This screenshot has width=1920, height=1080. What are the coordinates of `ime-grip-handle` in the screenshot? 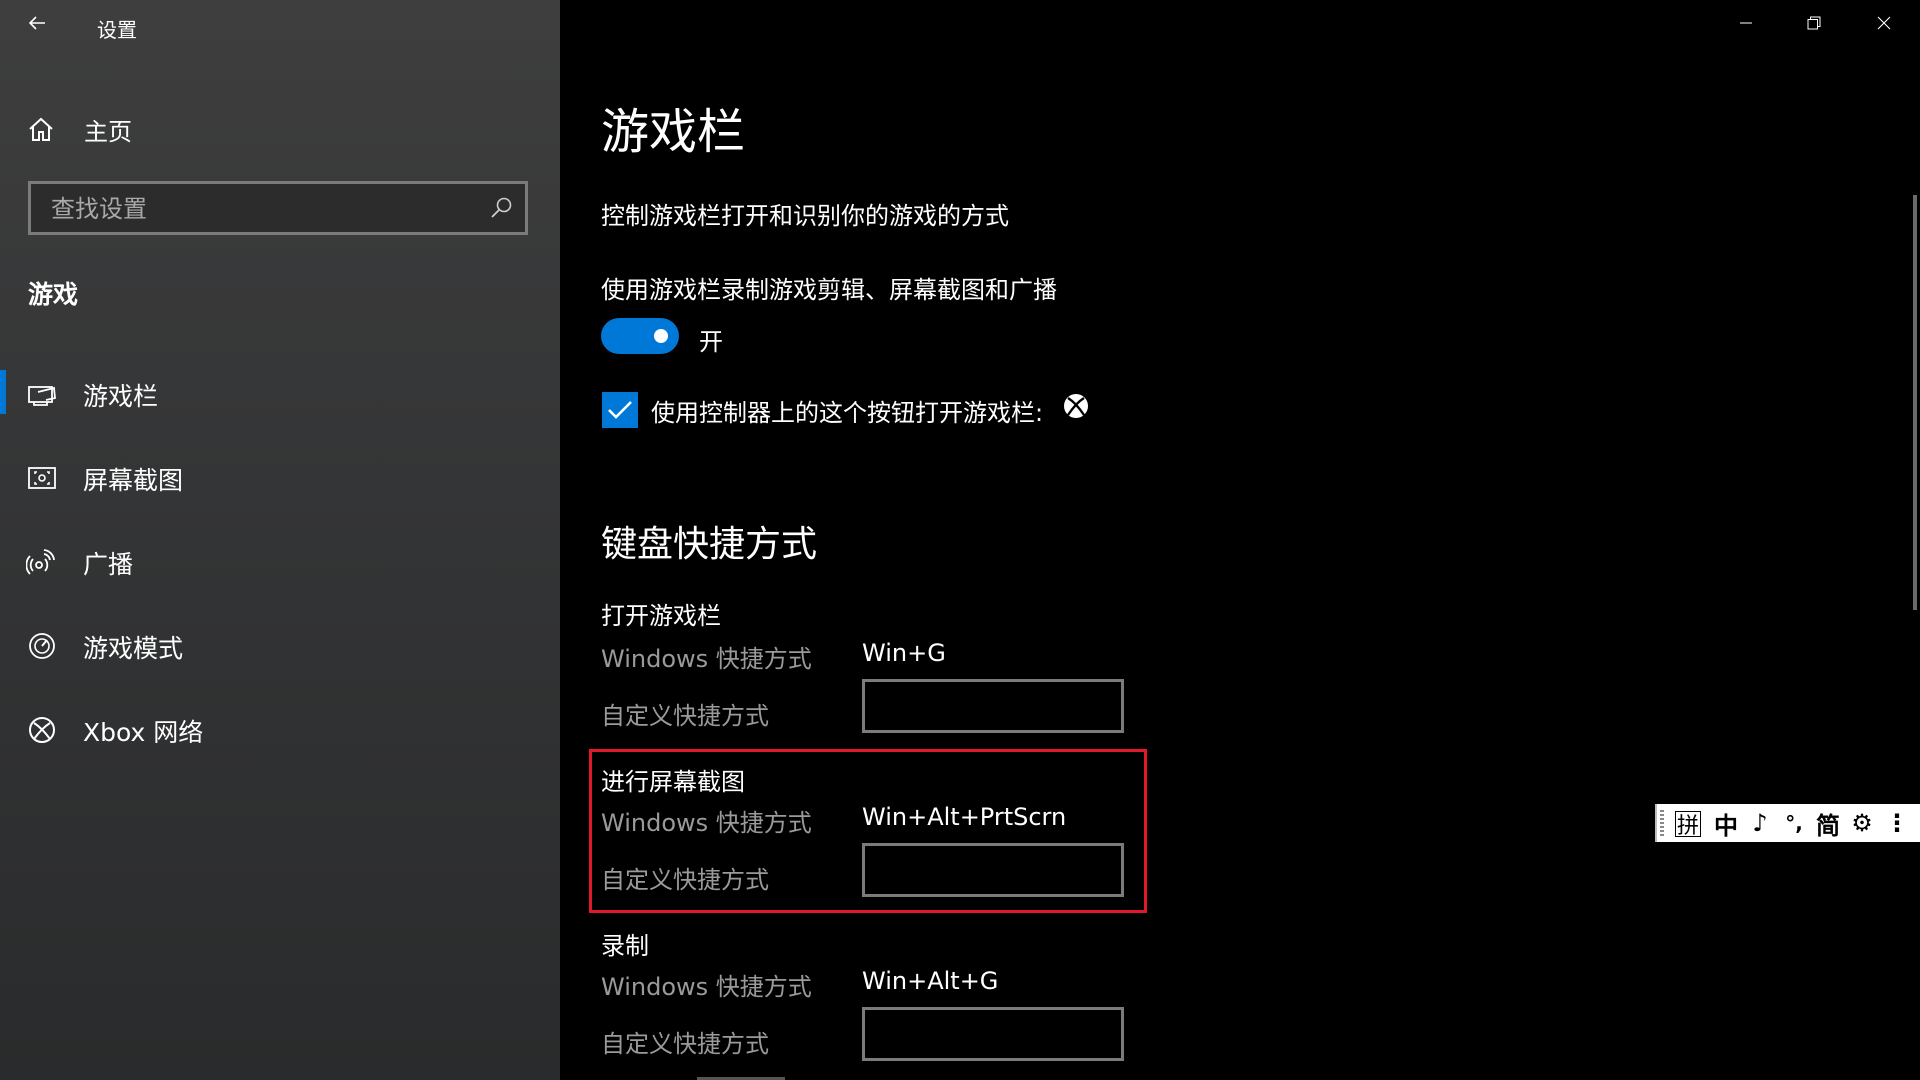 It's located at (1662, 823).